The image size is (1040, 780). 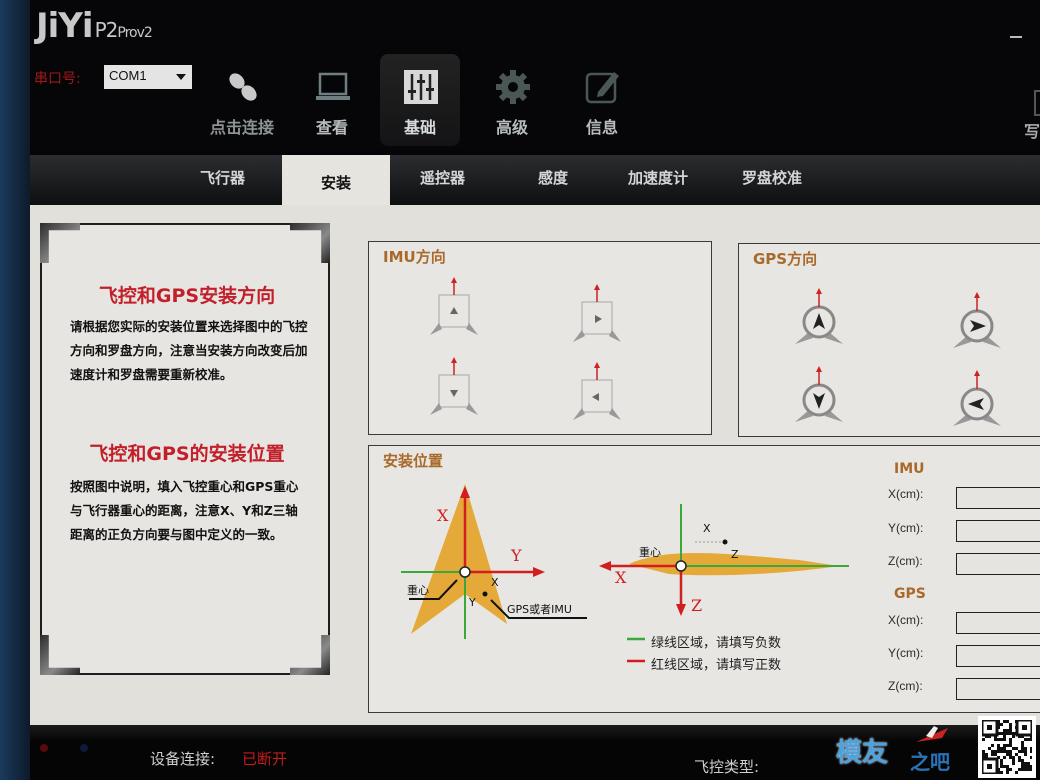 I want to click on nav-advanced: 高级, so click(x=512, y=100).